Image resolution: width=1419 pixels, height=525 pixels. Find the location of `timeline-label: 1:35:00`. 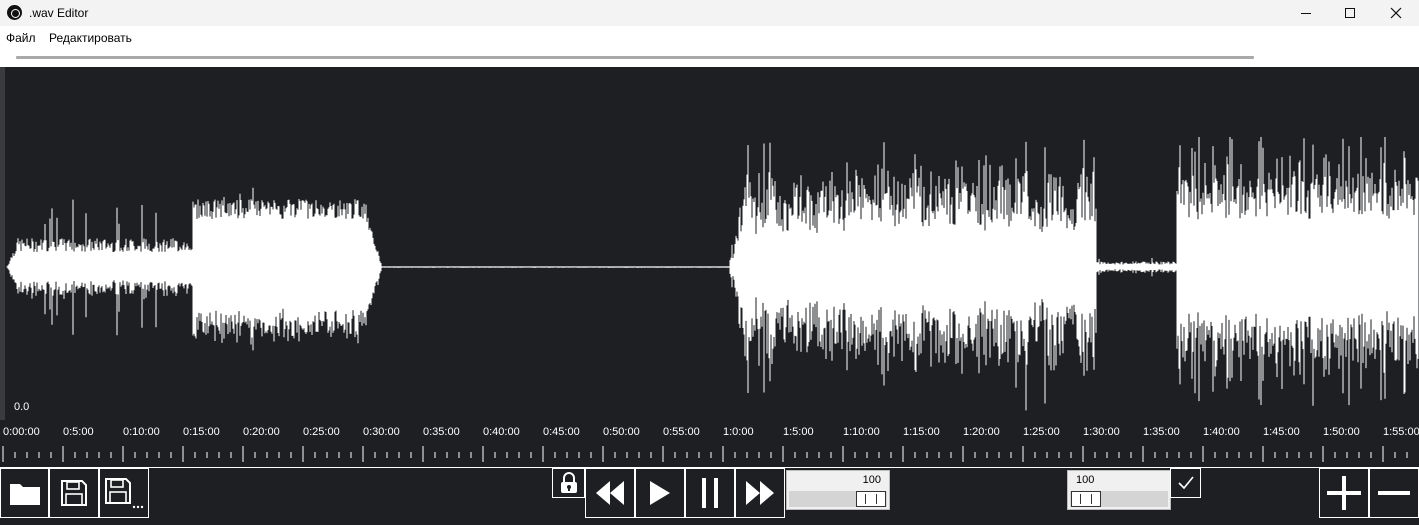

timeline-label: 1:35:00 is located at coordinates (1161, 432).